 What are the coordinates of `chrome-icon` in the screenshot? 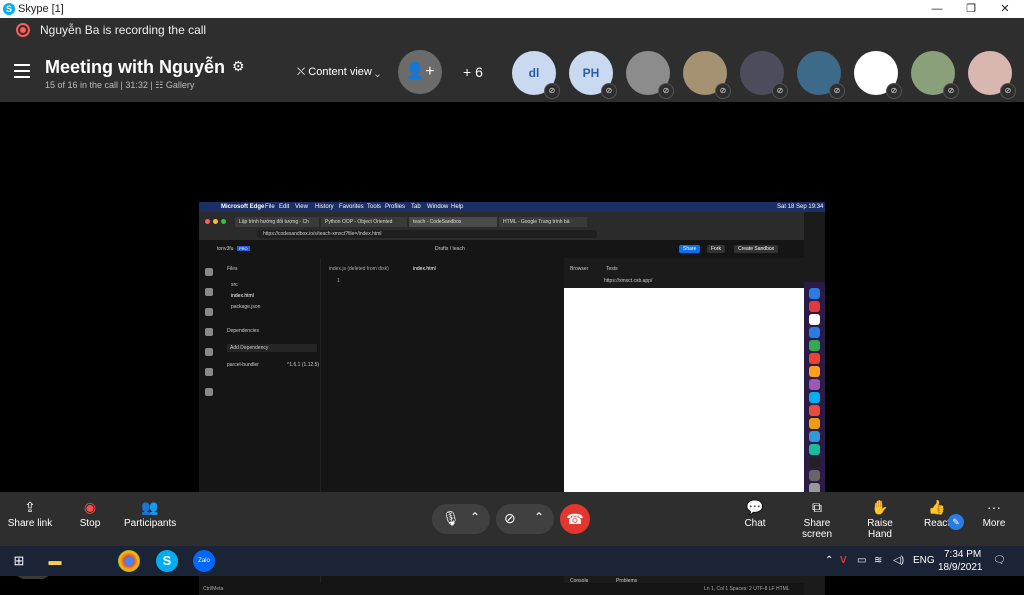 It's located at (129, 561).